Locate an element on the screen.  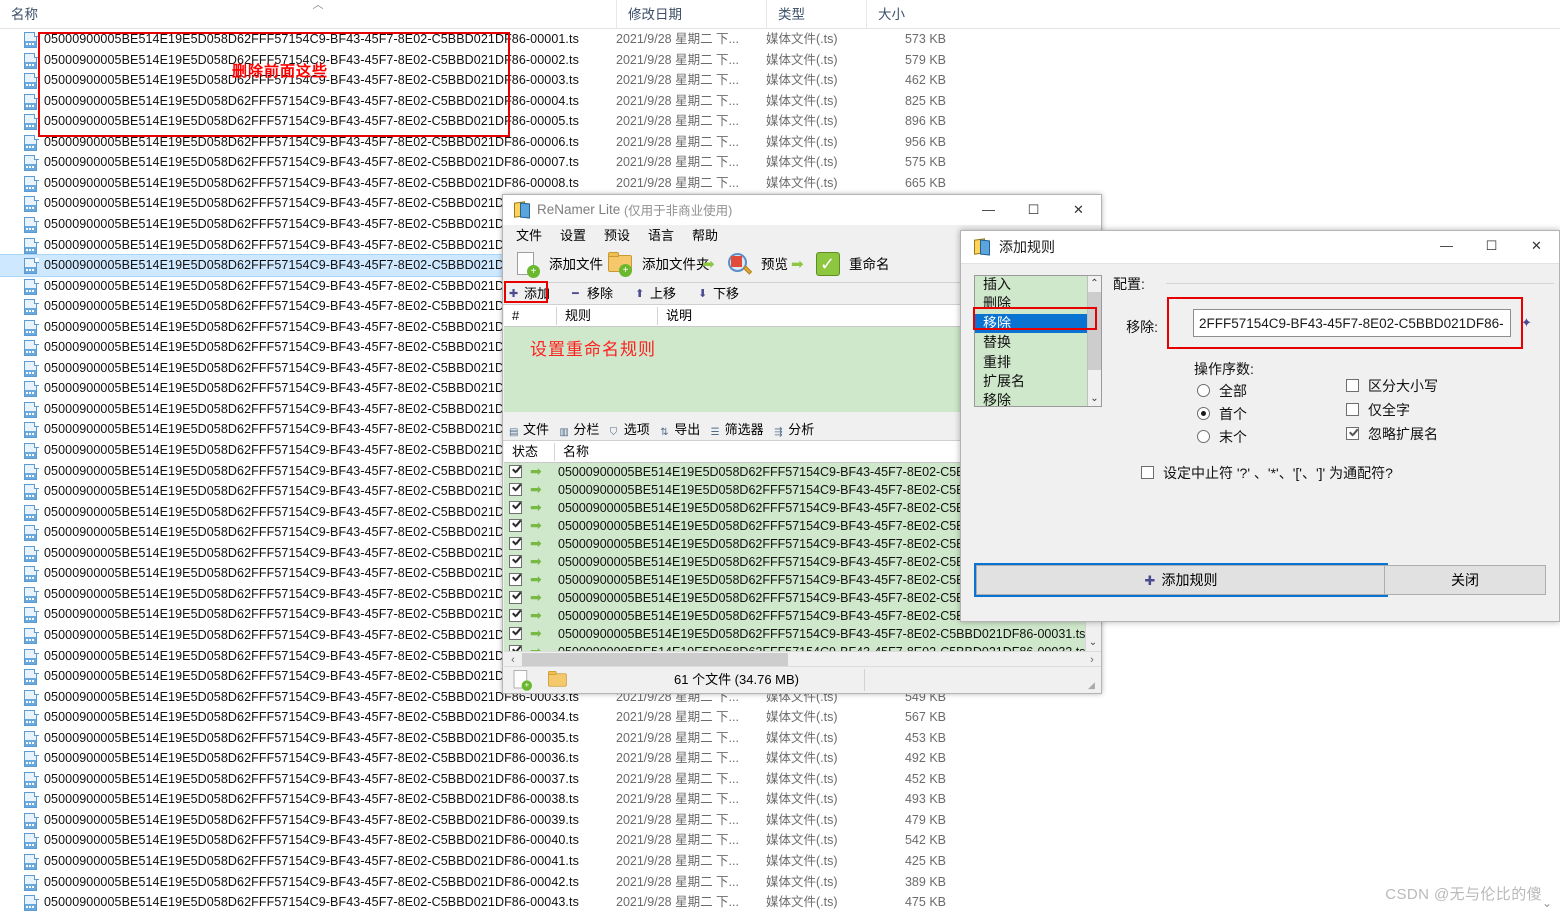
rulebar-plus-icon: ✚ 添加 is located at coordinates (529, 294).